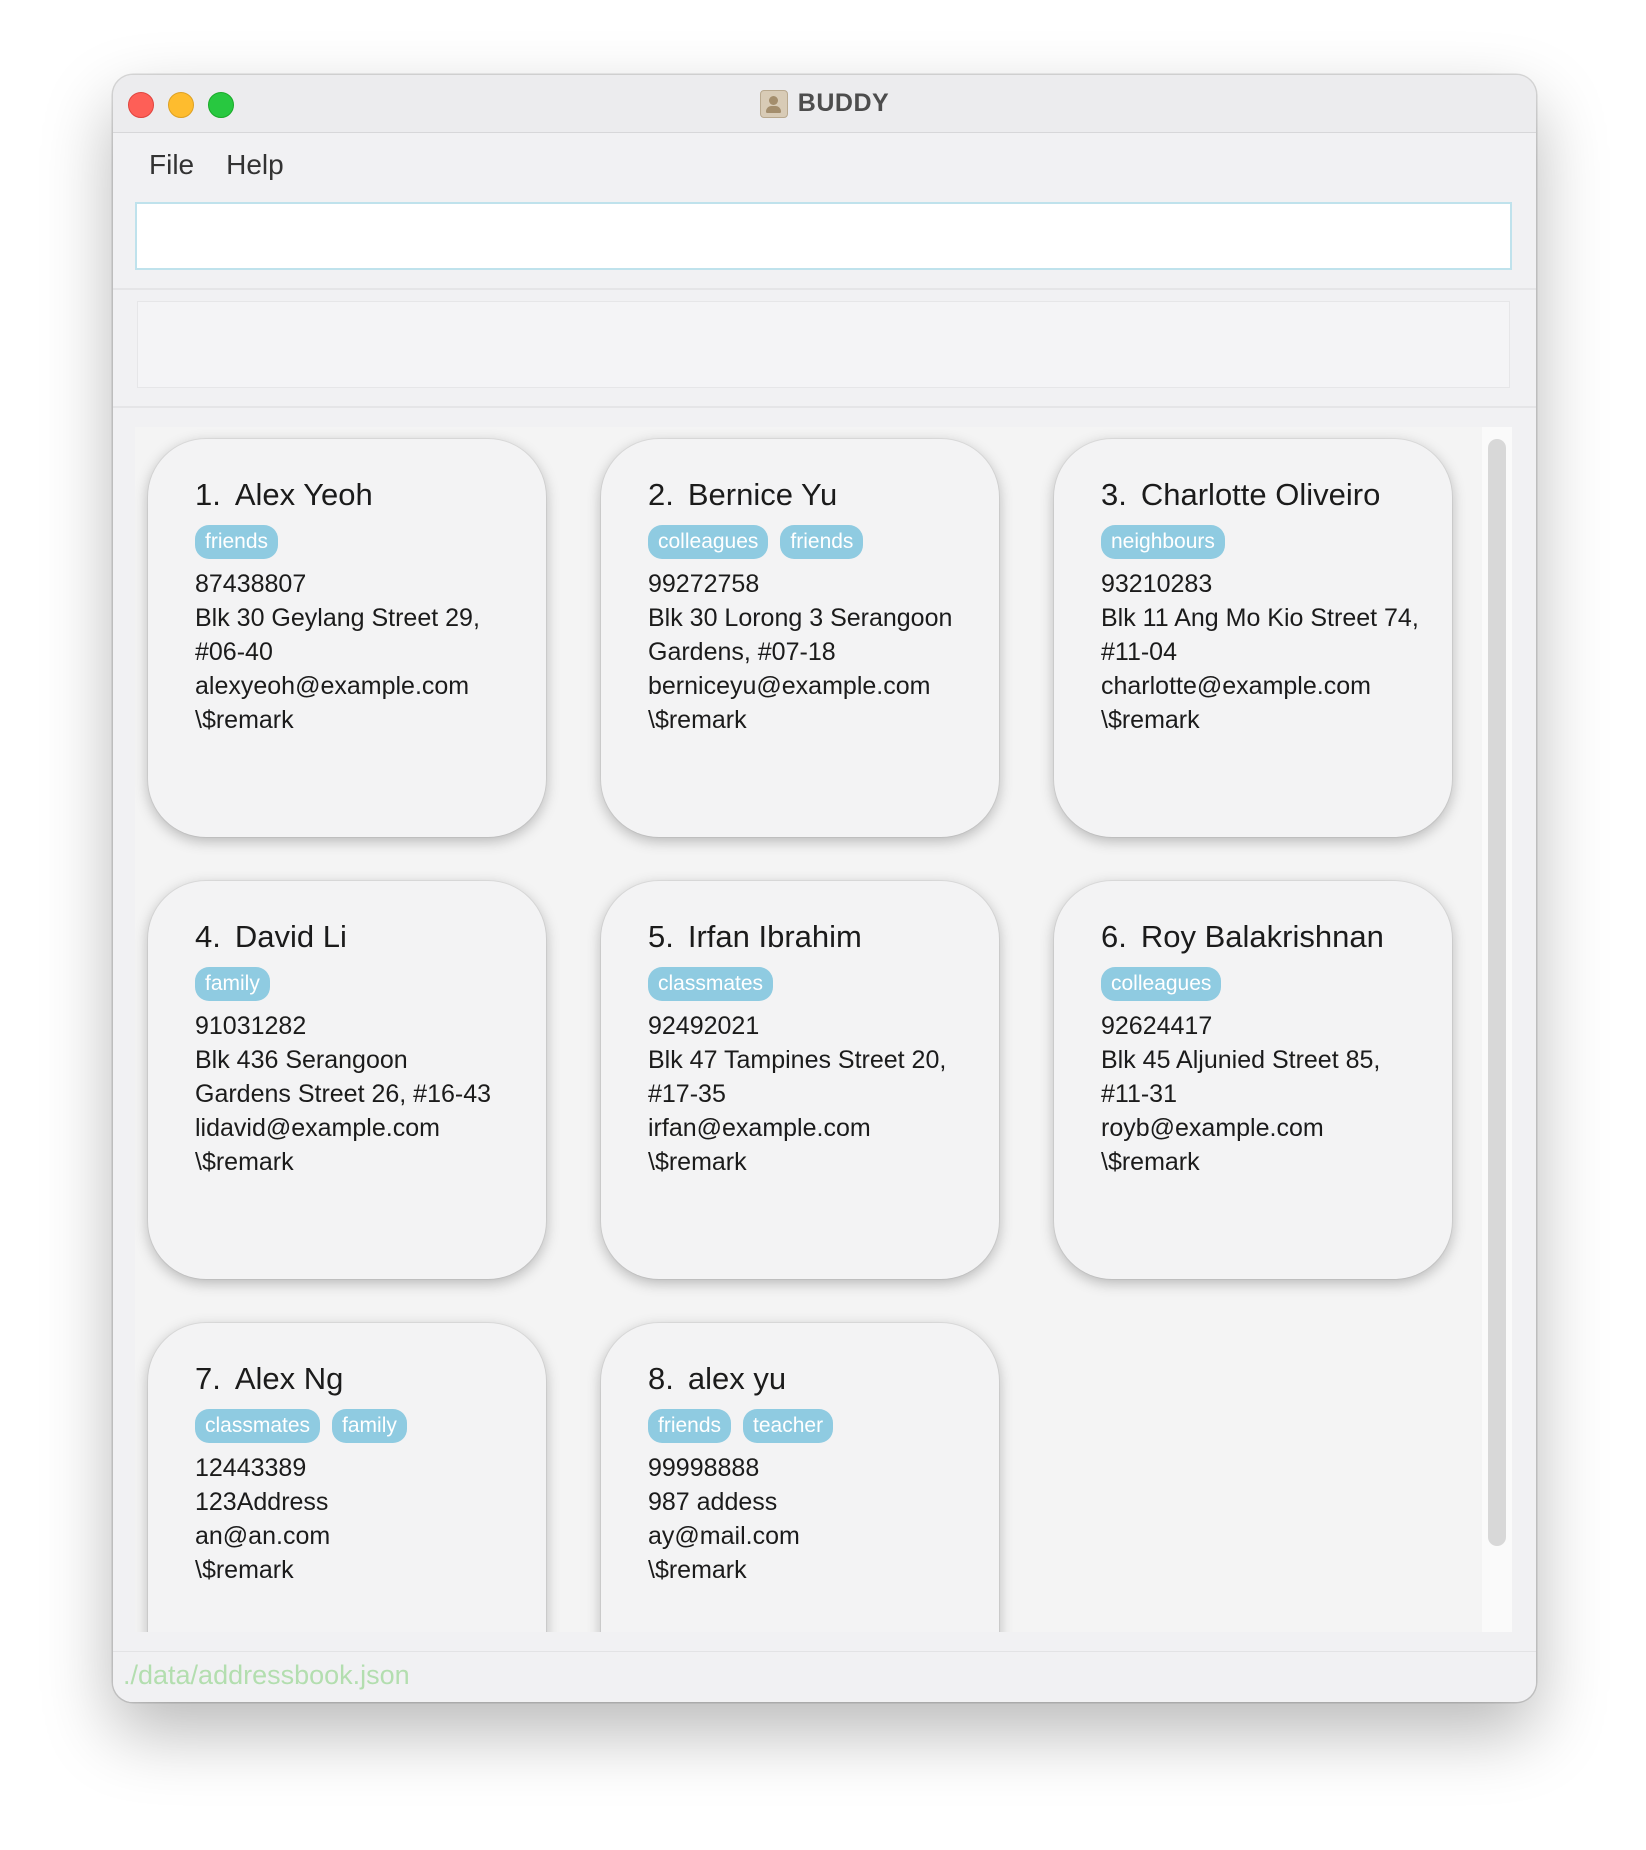 This screenshot has width=1646, height=1850. I want to click on person-index: 8., so click(661, 1378).